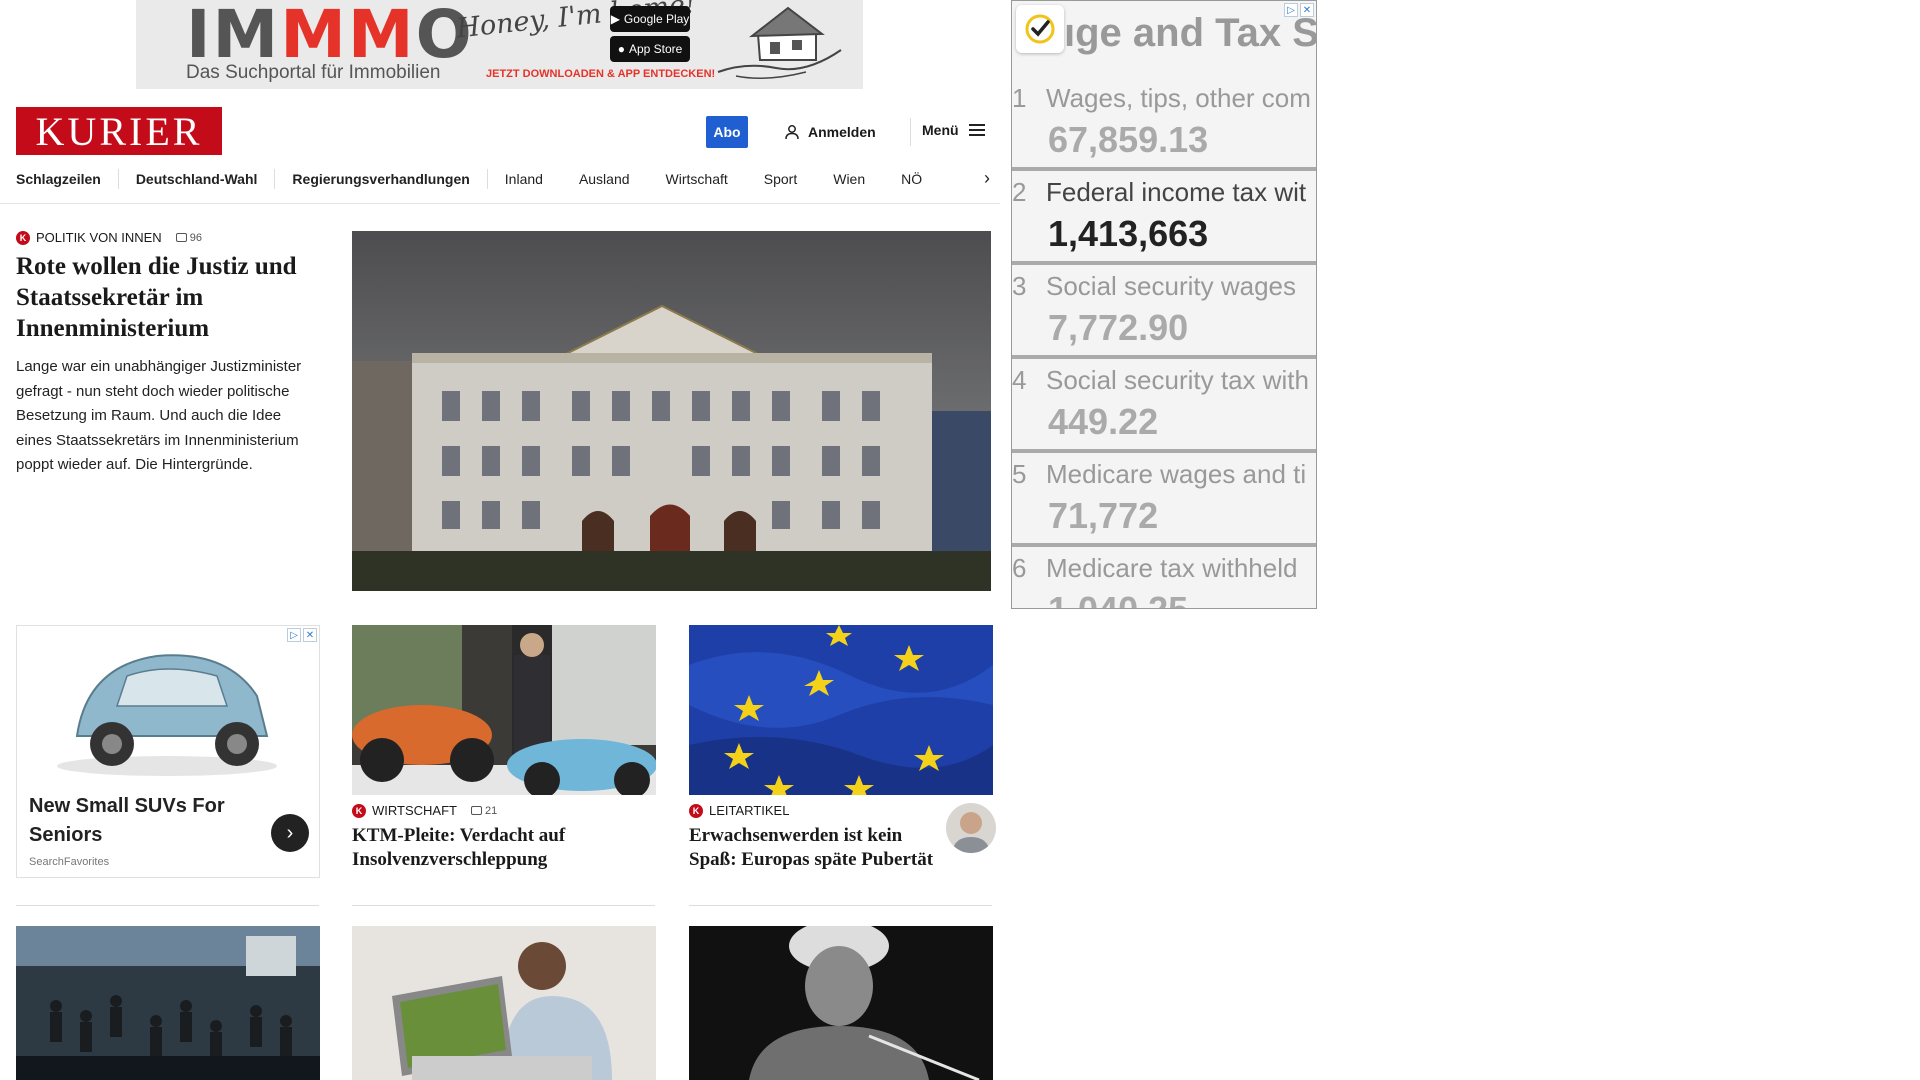  What do you see at coordinates (119, 131) in the screenshot?
I see `kurier-logo: KURIER` at bounding box center [119, 131].